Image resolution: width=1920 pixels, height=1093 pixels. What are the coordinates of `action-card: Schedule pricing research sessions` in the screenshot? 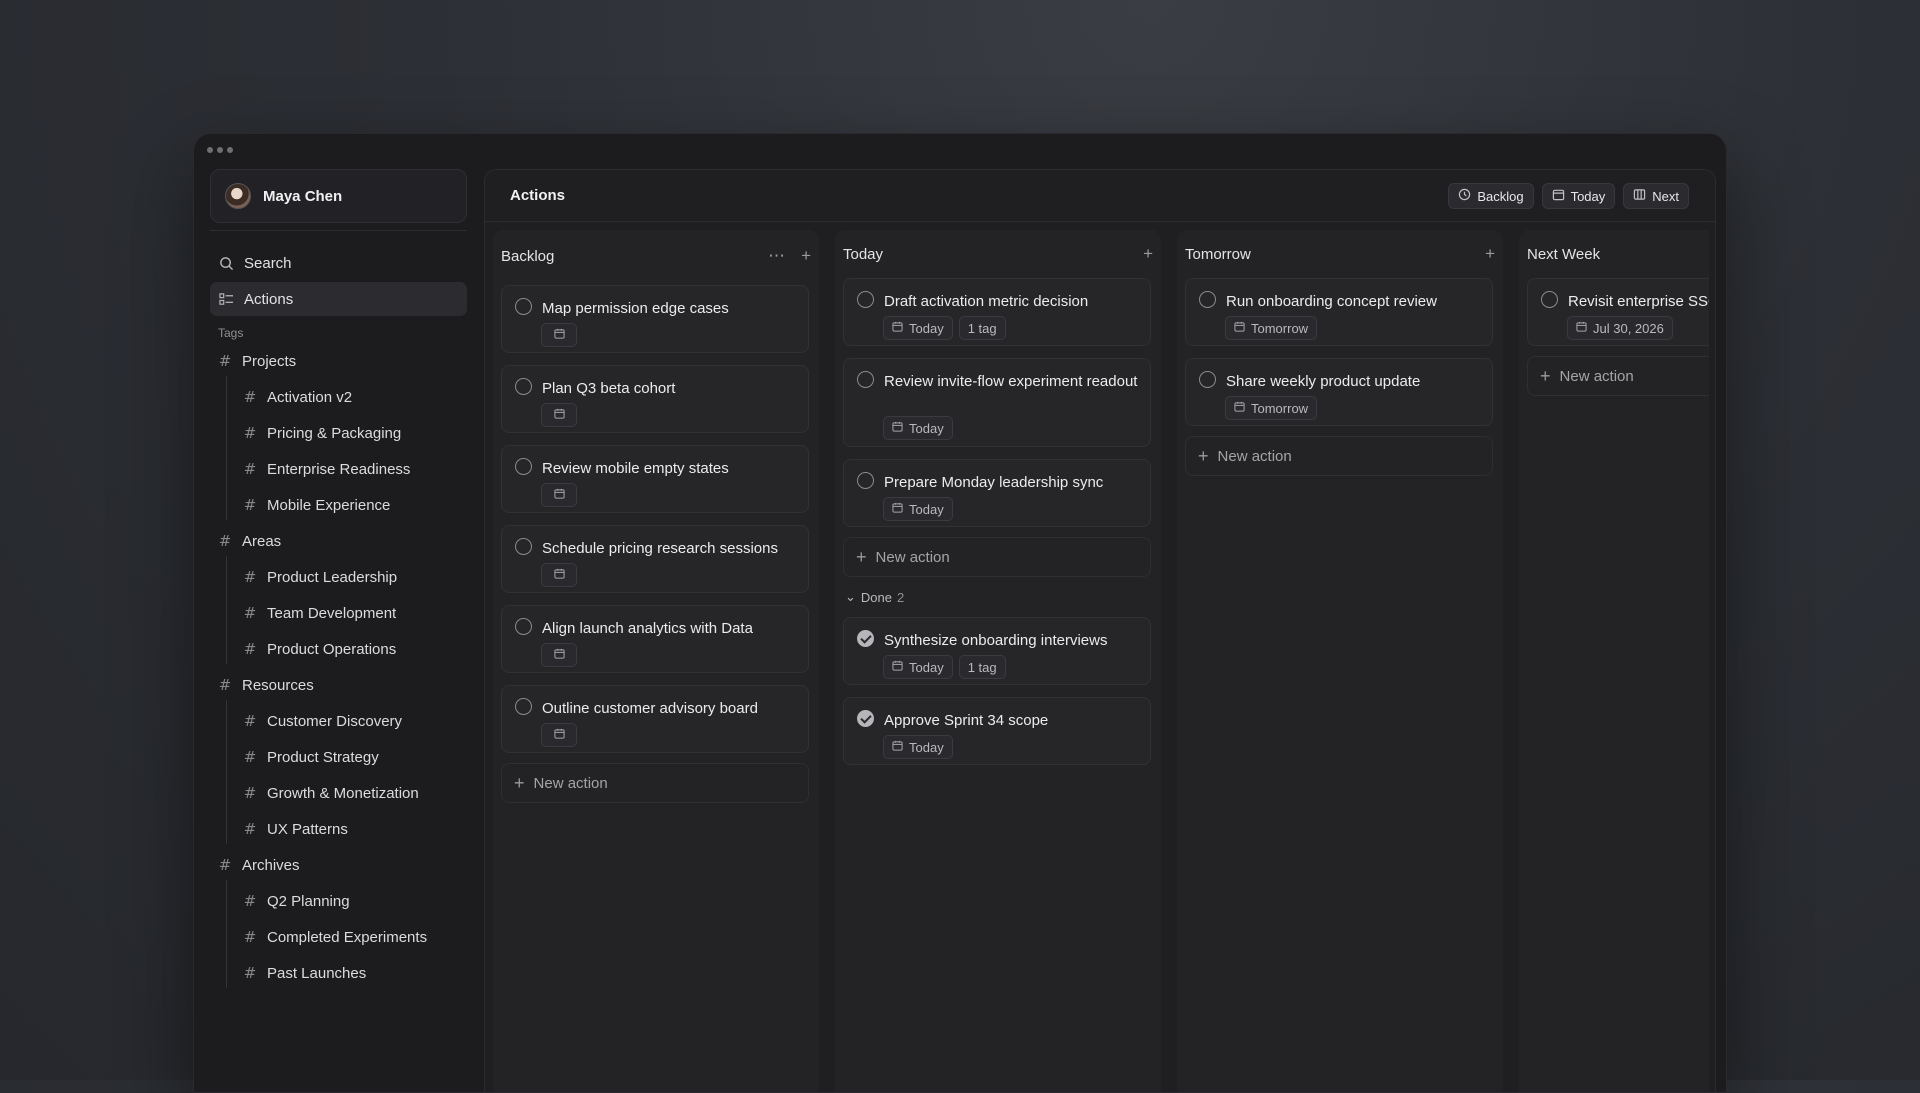 It's located at (655, 559).